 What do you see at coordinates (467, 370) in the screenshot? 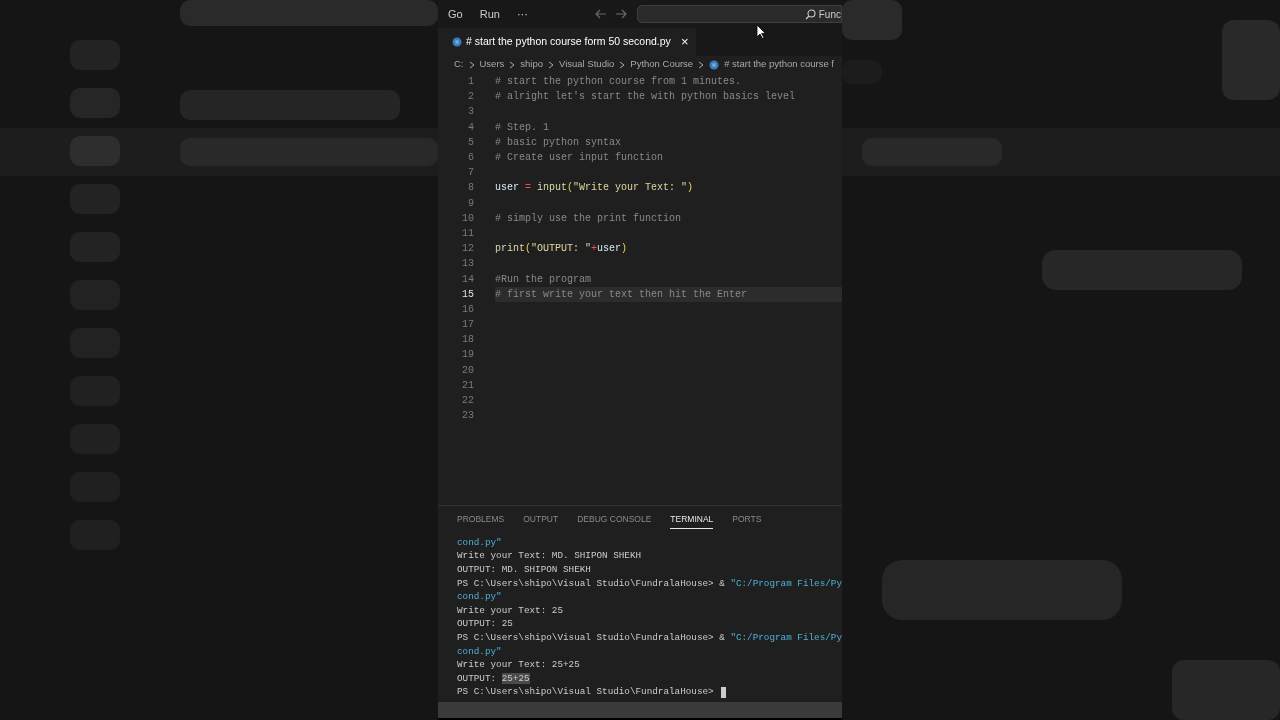
I see `line-number: 20` at bounding box center [467, 370].